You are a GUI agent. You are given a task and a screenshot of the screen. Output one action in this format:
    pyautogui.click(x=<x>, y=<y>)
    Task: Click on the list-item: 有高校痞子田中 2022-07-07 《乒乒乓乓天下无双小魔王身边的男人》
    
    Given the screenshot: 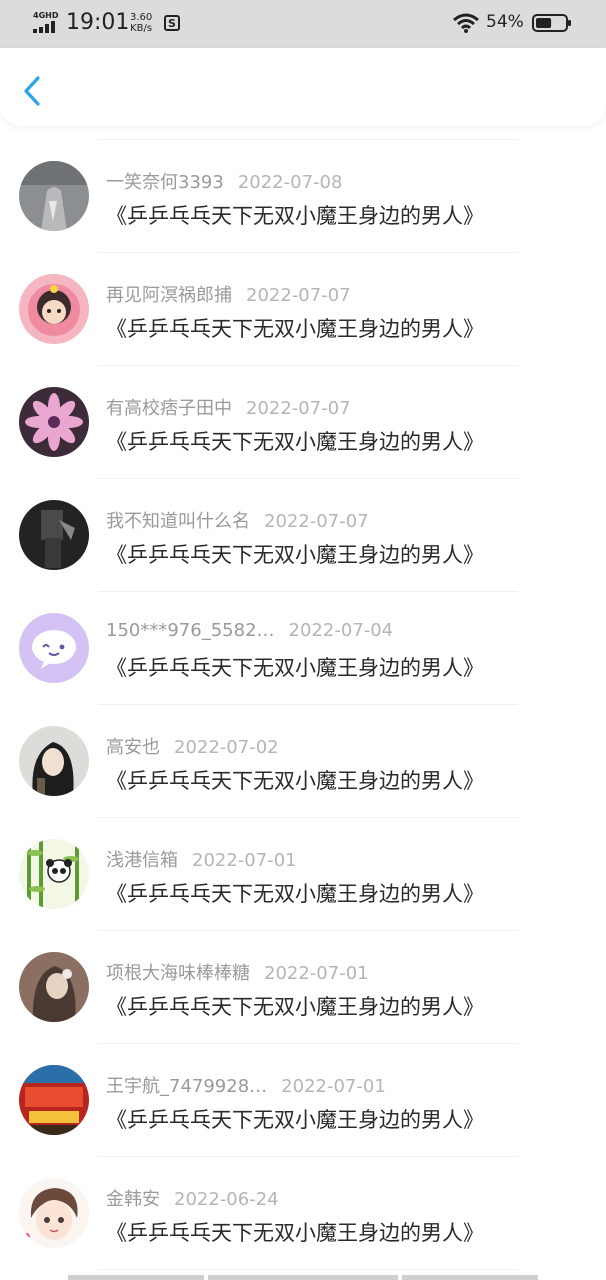 What is the action you would take?
    pyautogui.click(x=303, y=422)
    